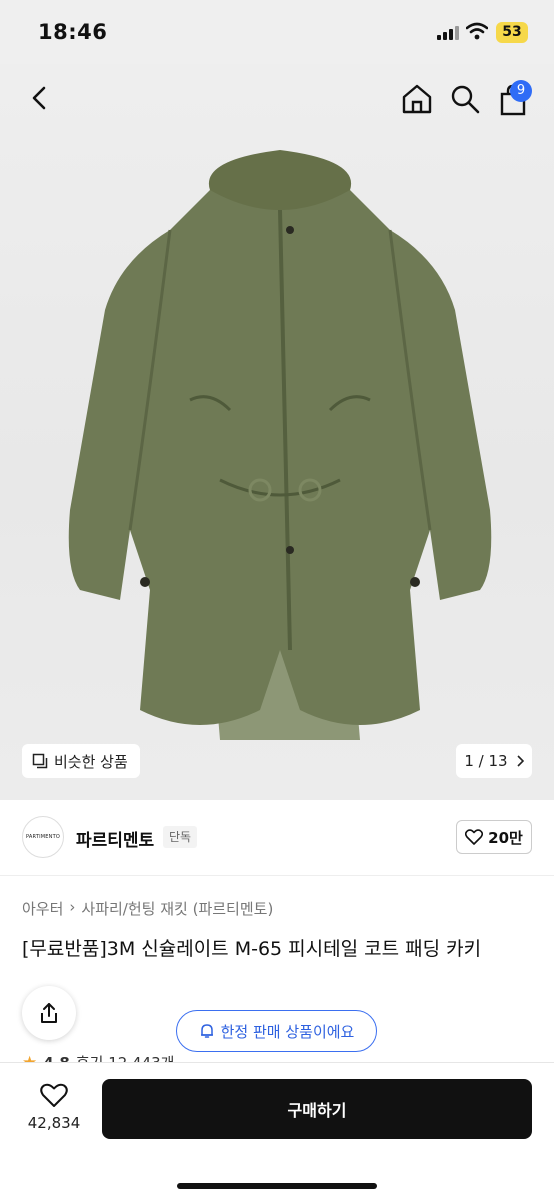  I want to click on search-icon, so click(465, 99).